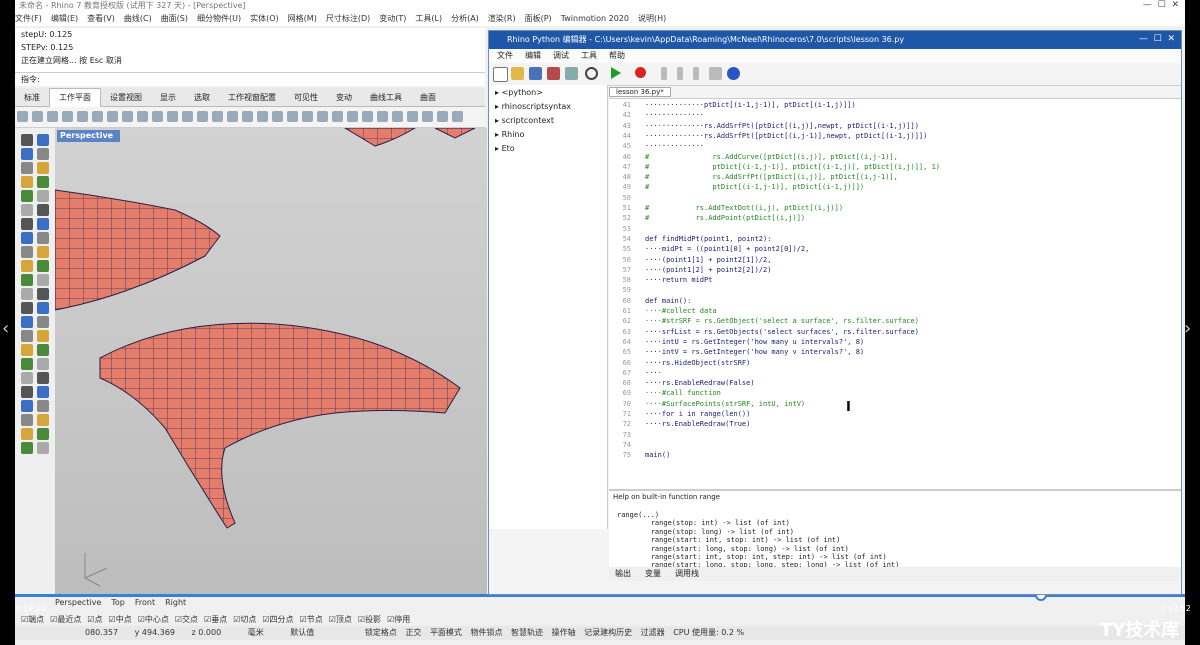  Describe the element at coordinates (340, 619) in the screenshot. I see `osnap-item: ☑顶点` at that location.